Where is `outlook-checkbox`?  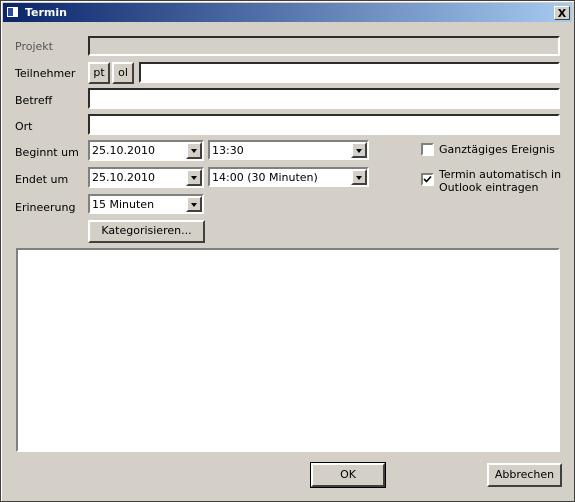
outlook-checkbox is located at coordinates (427, 179).